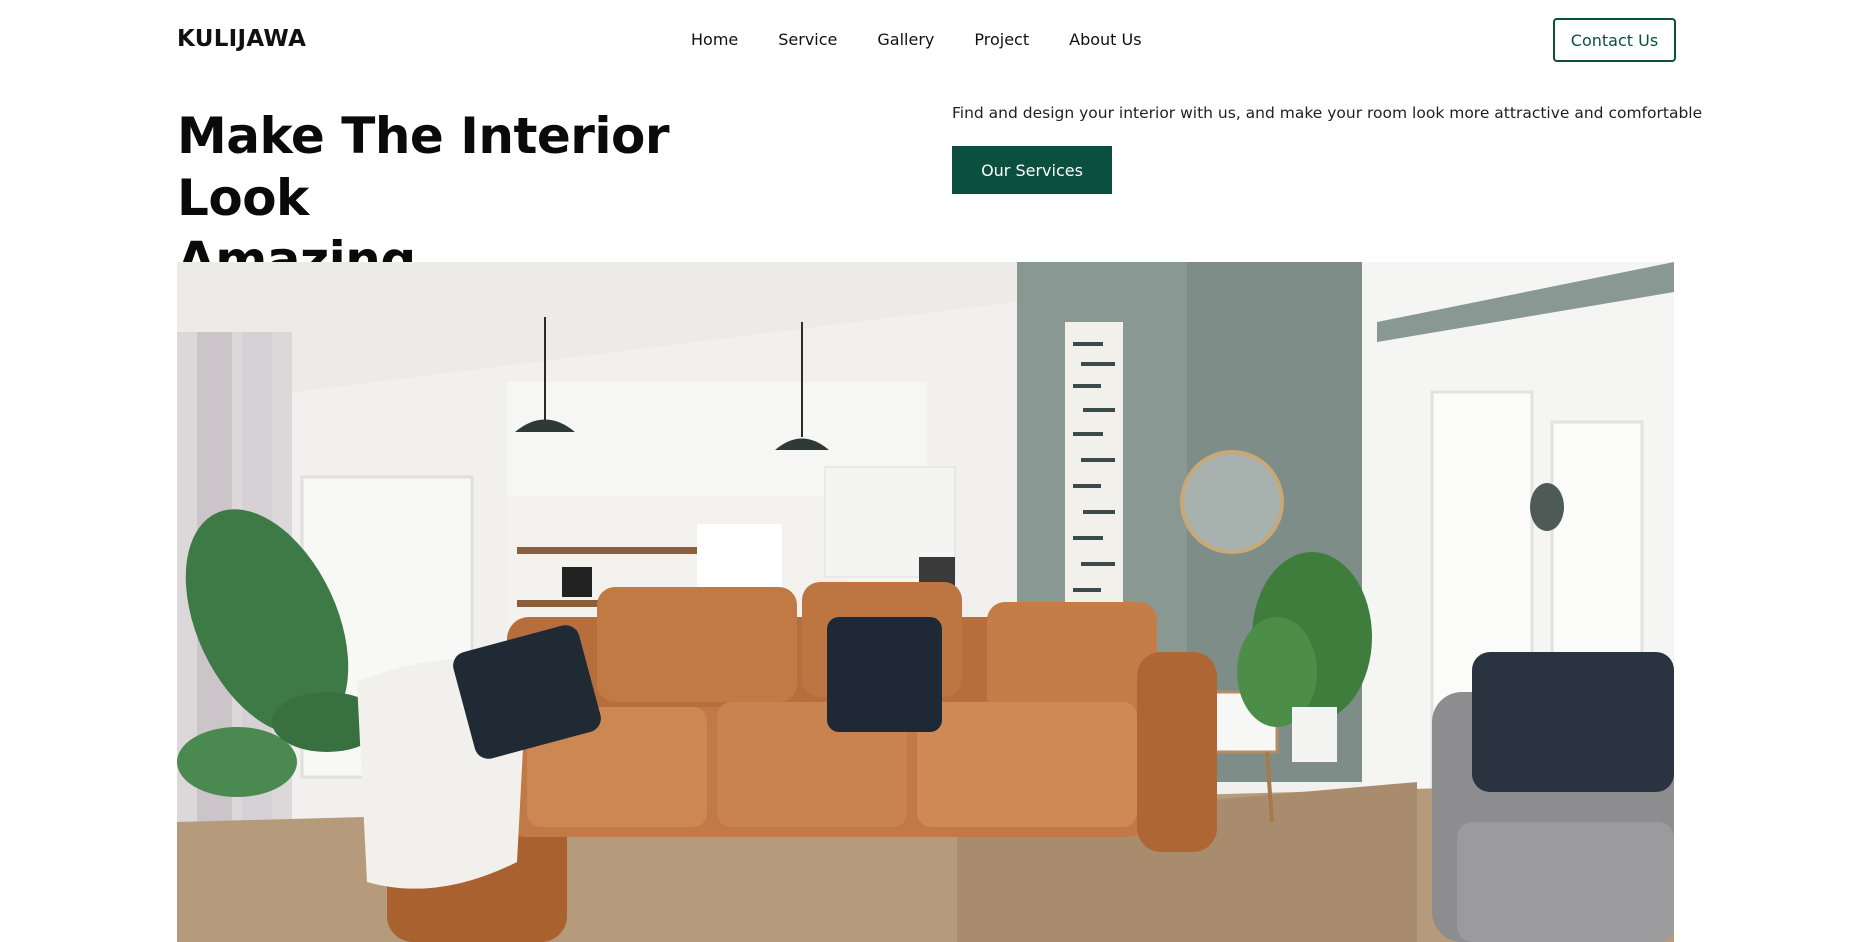 The image size is (1854, 942). Describe the element at coordinates (1001, 39) in the screenshot. I see `nav-project-link: Project` at that location.